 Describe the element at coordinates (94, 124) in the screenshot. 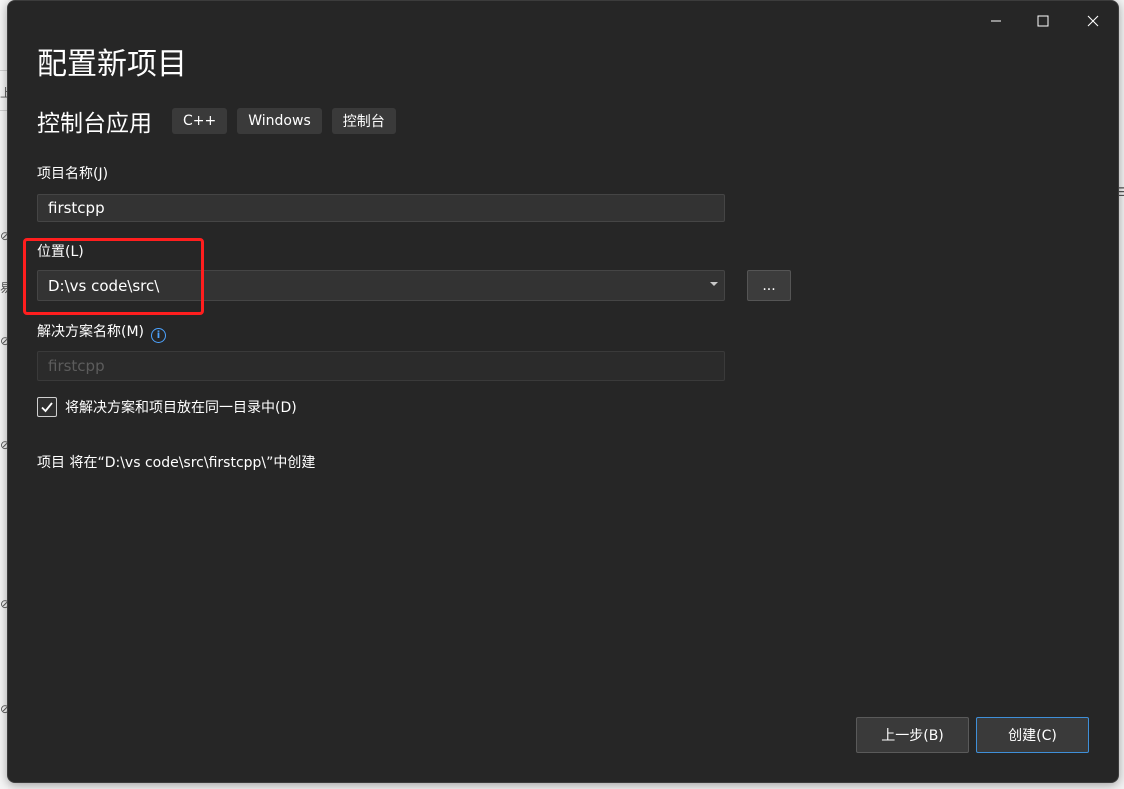

I see `template-name: 控制台应用` at that location.